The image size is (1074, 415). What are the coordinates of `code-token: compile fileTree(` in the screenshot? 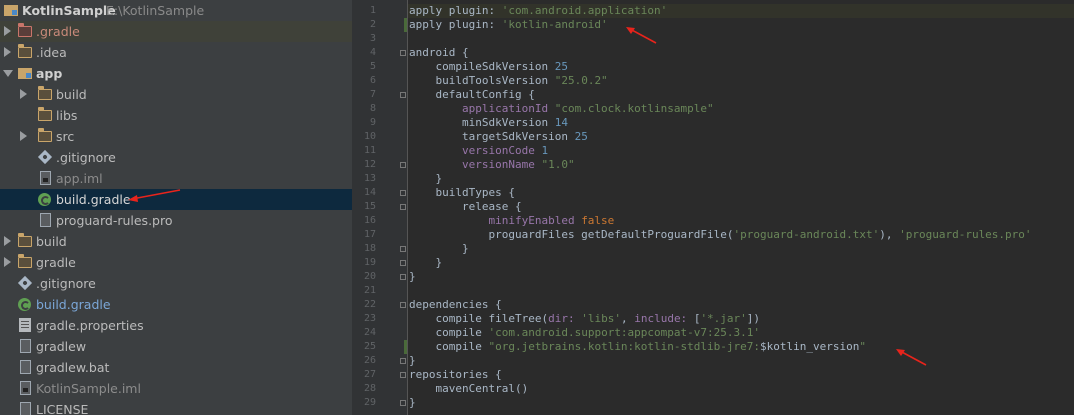 It's located at (479, 318).